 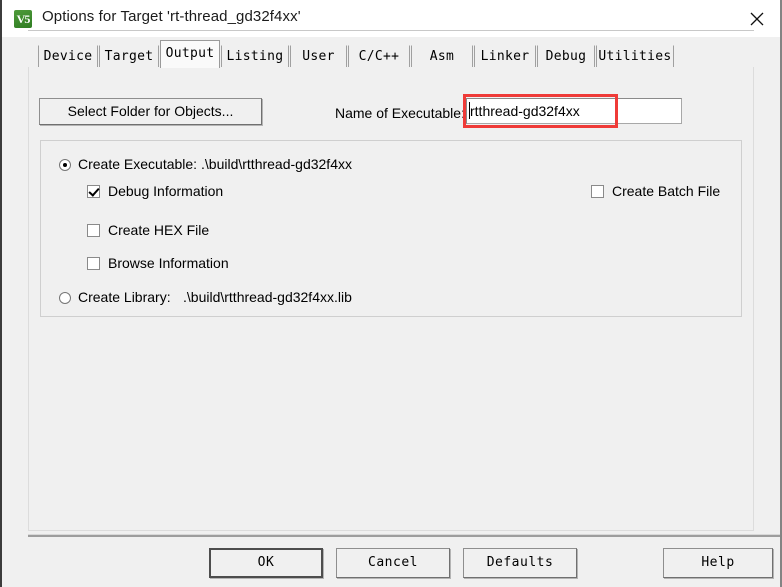 I want to click on help-button: Help, so click(x=718, y=563).